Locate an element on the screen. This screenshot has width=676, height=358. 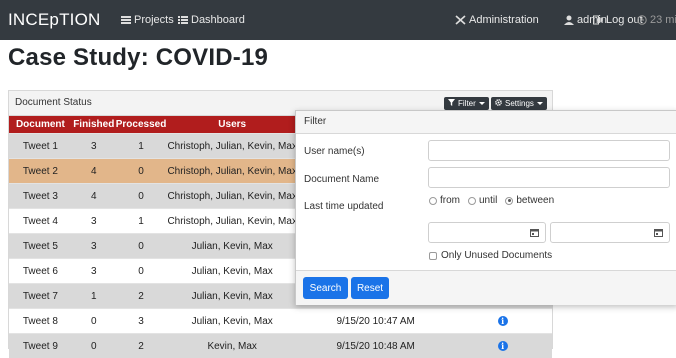
radio-until: until is located at coordinates (482, 200).